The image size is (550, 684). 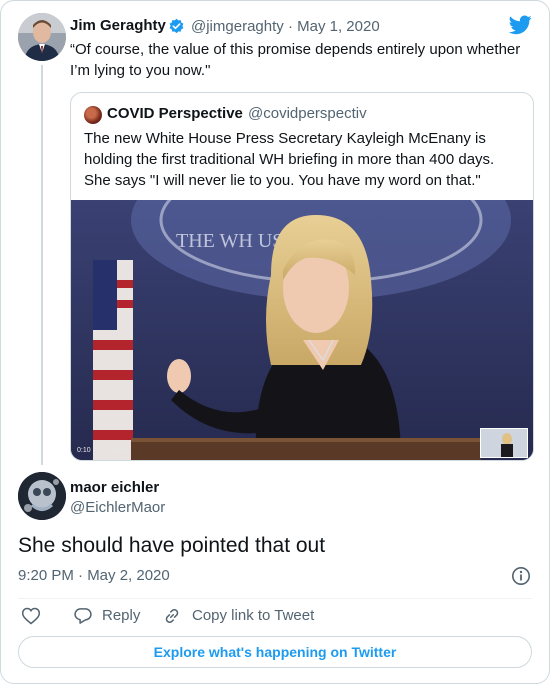 I want to click on action-divider, so click(x=275, y=598).